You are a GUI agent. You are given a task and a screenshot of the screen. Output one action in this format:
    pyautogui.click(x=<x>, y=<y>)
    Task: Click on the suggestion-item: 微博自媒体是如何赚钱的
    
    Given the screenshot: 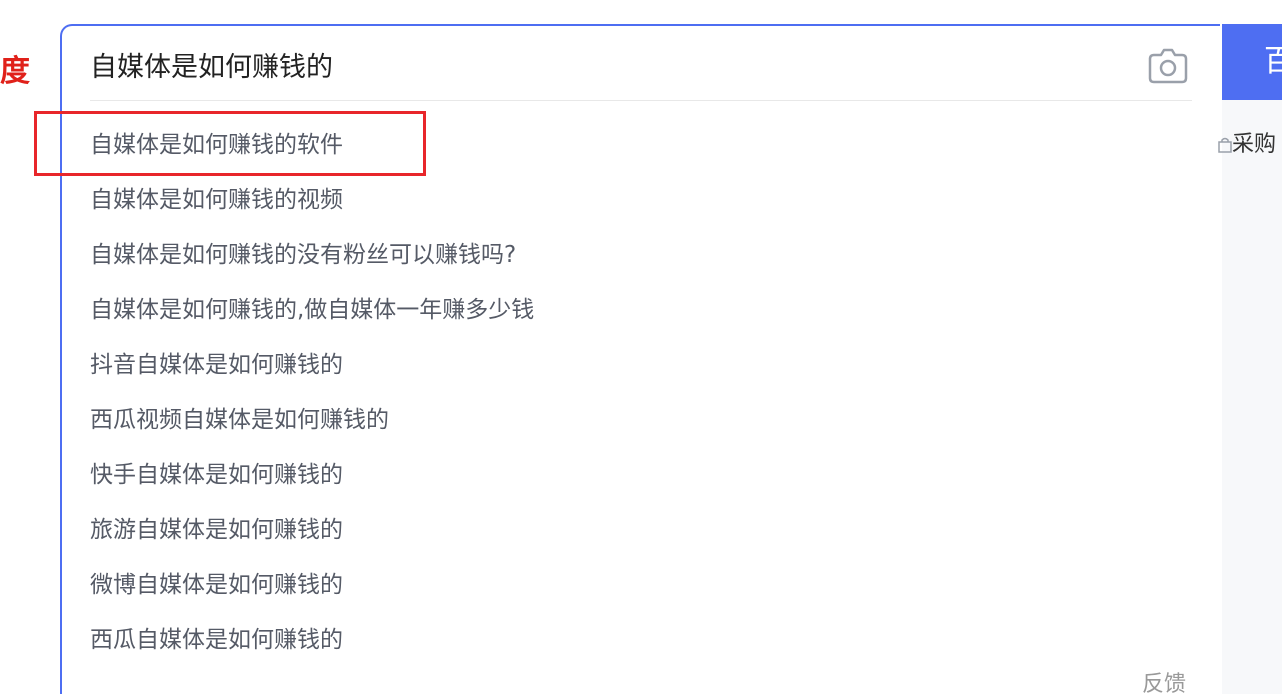 What is the action you would take?
    pyautogui.click(x=640, y=585)
    